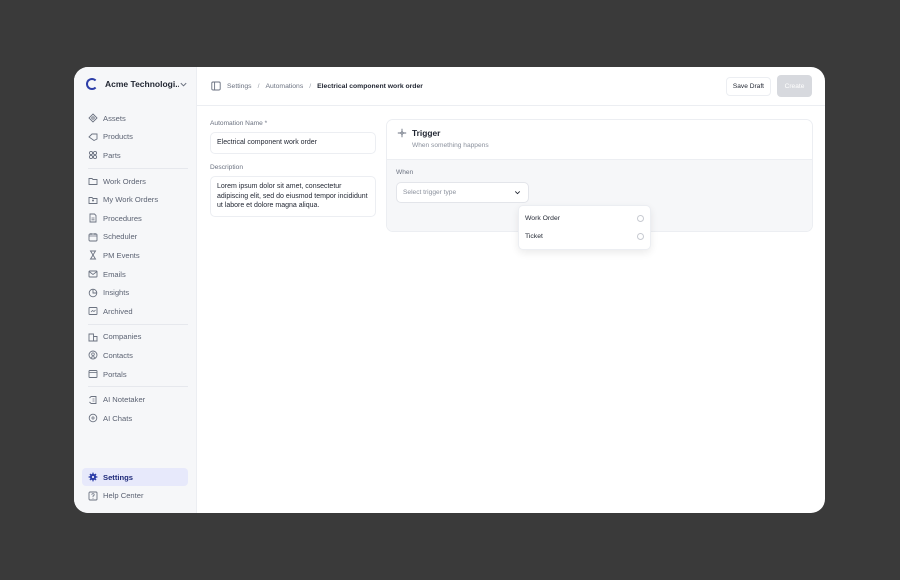  I want to click on sidebar-item-scheduler: Scheduler, so click(136, 237).